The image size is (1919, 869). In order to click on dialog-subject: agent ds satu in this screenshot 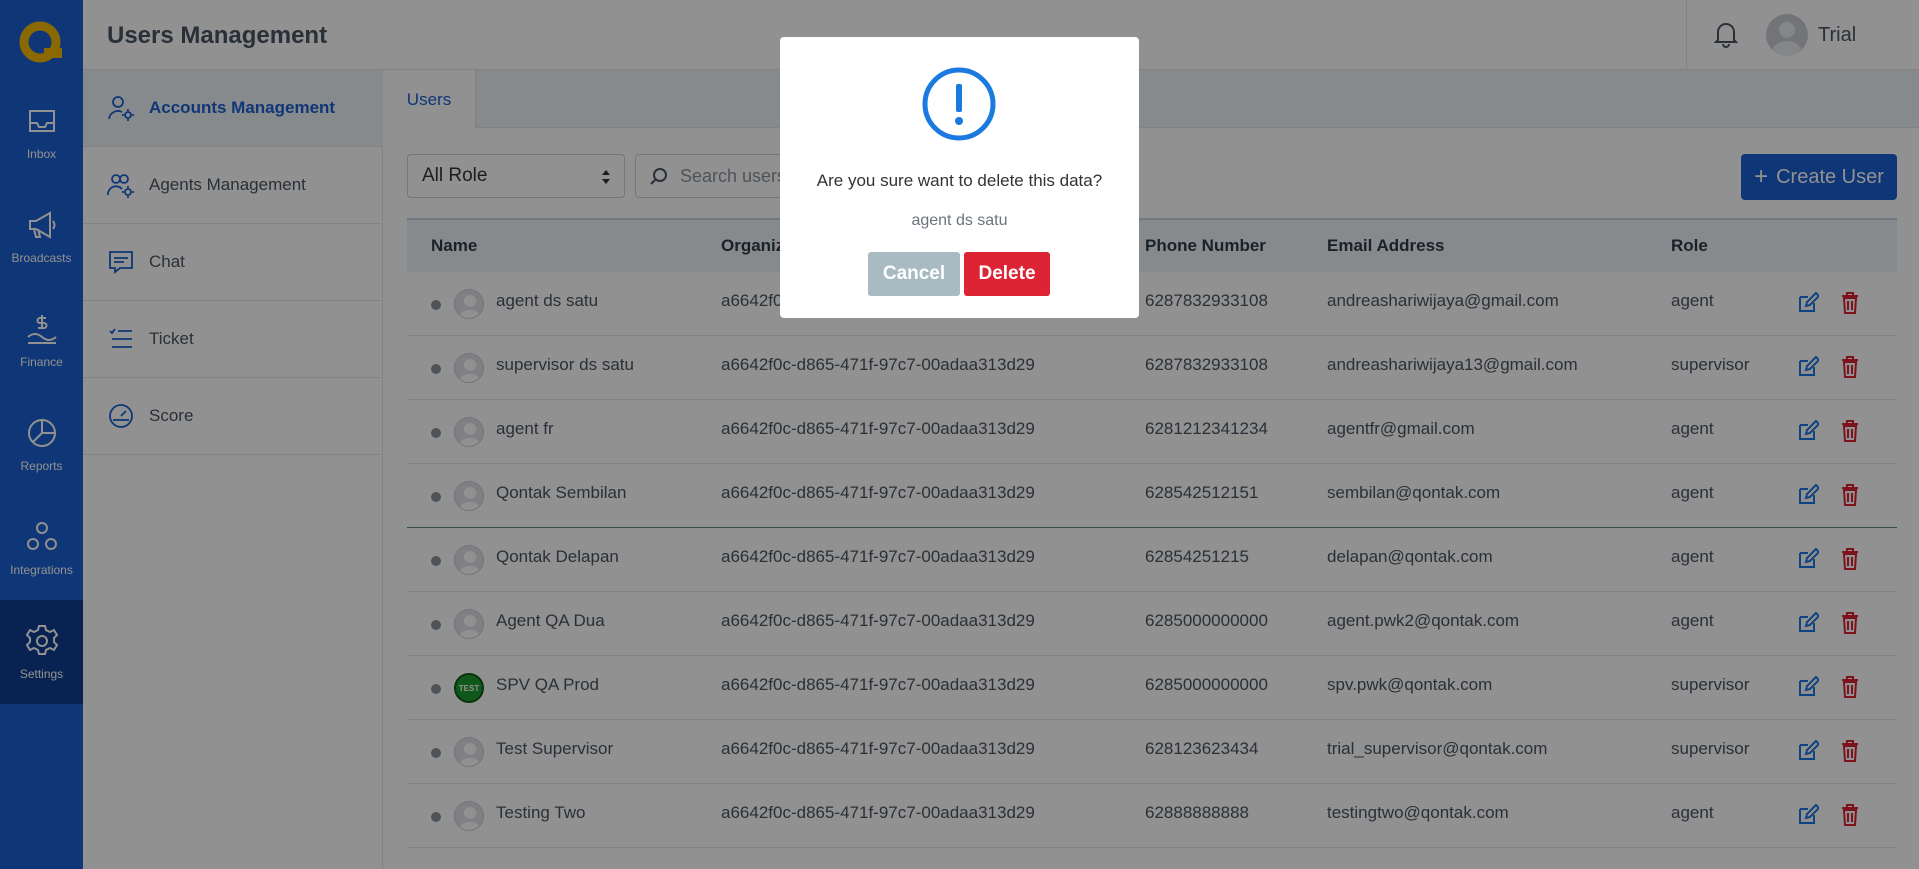, I will do `click(959, 220)`.